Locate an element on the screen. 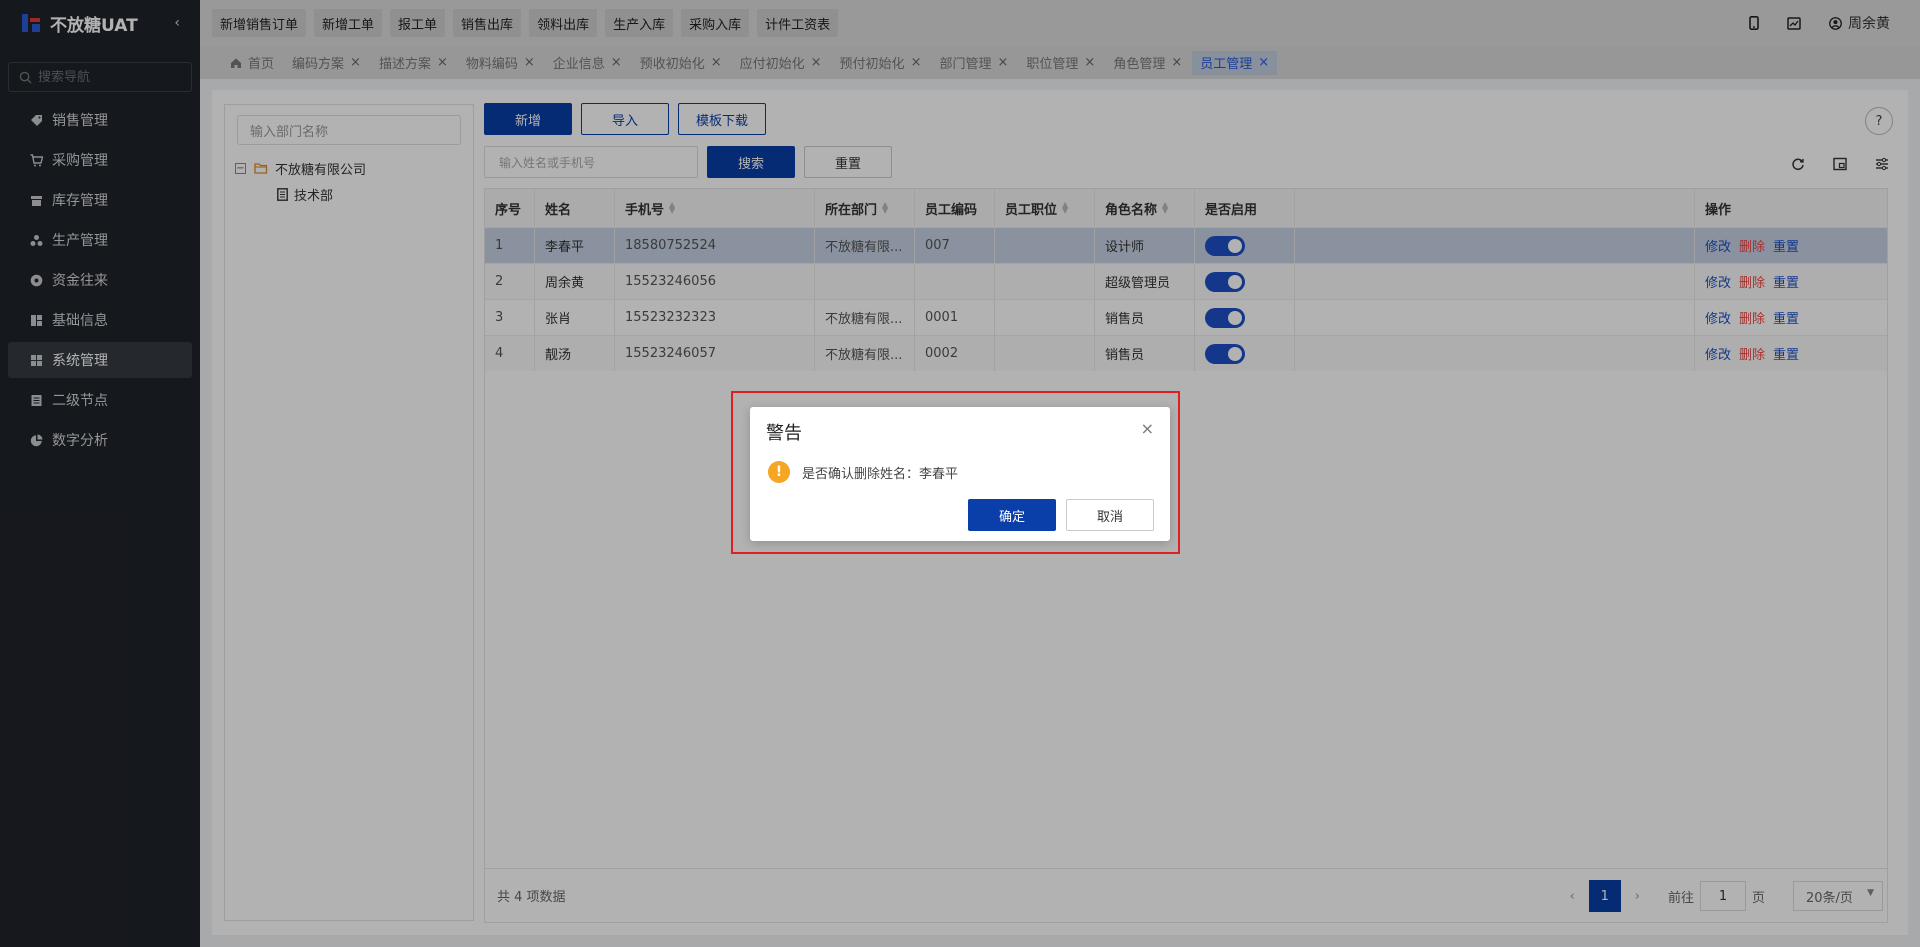  close-icon: × is located at coordinates (1147, 428).